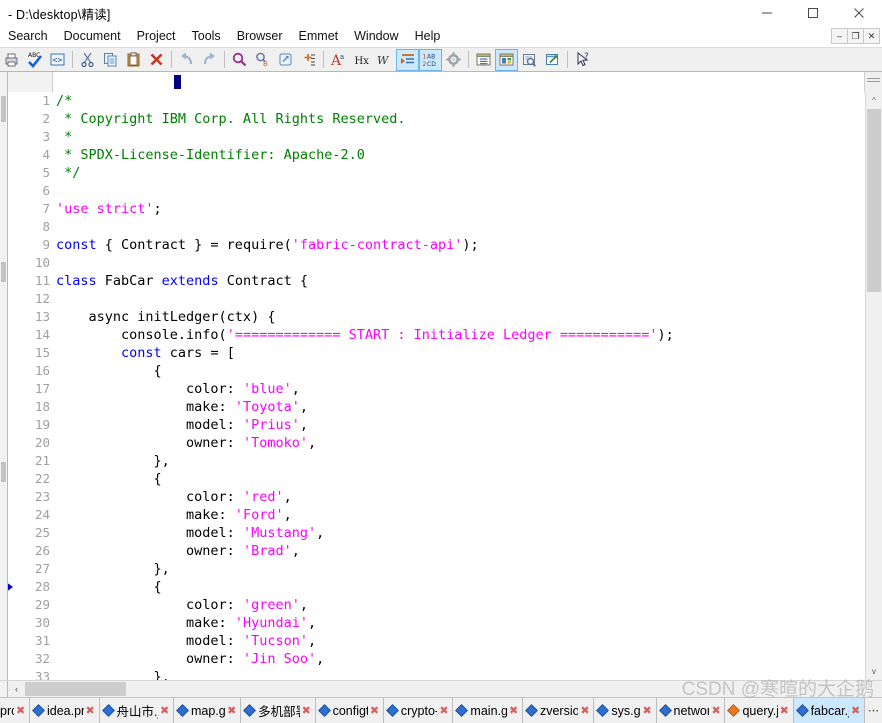 The height and width of the screenshot is (723, 882). What do you see at coordinates (156, 60) in the screenshot?
I see `toolbar-delete-icon` at bounding box center [156, 60].